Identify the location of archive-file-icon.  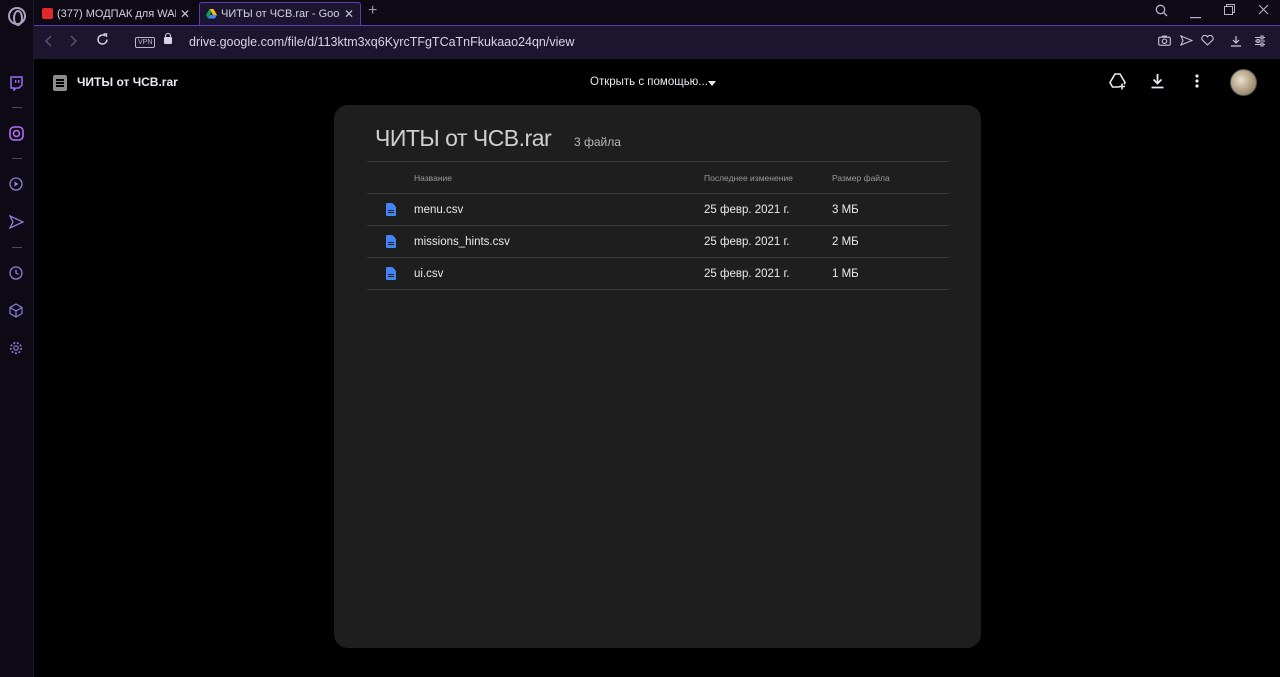
(60, 83).